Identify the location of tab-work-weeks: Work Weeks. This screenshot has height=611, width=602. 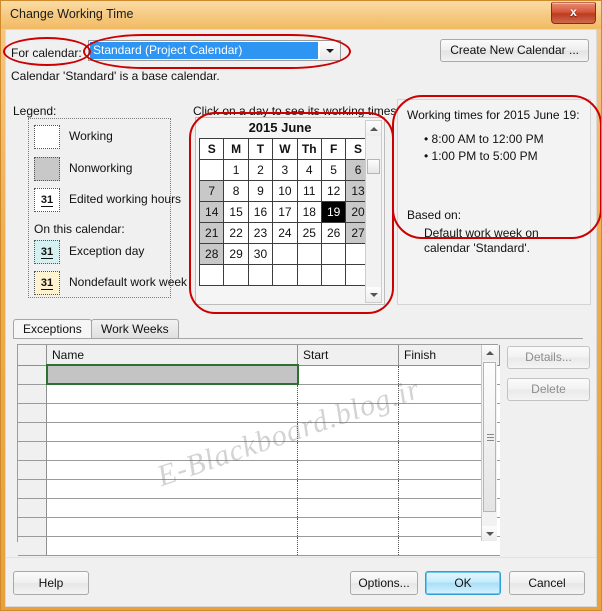
(135, 329).